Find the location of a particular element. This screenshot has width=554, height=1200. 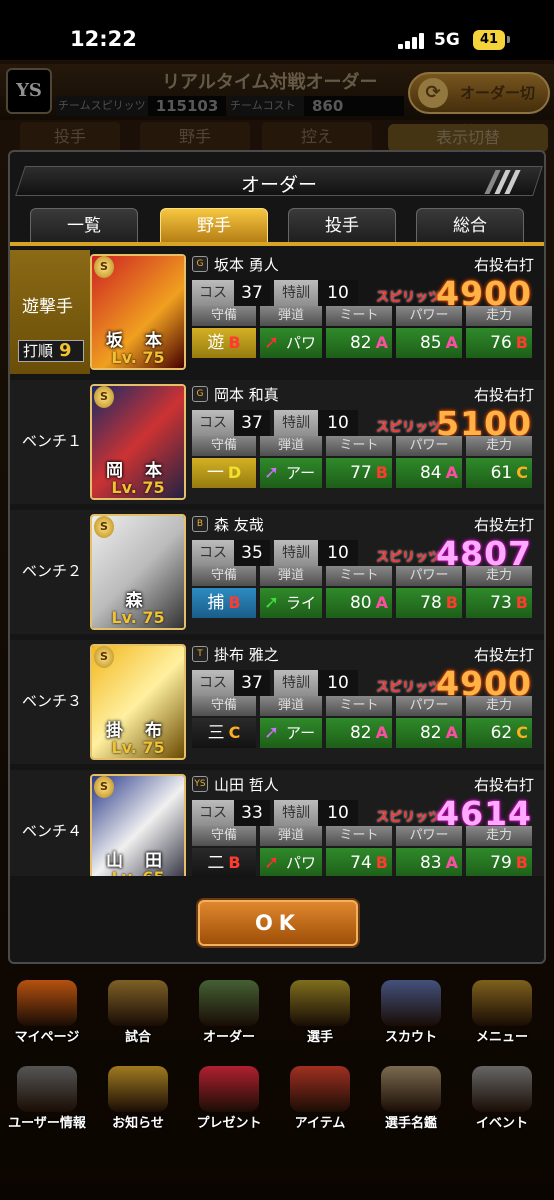

slot-label: ベンチ２ is located at coordinates (52, 571).